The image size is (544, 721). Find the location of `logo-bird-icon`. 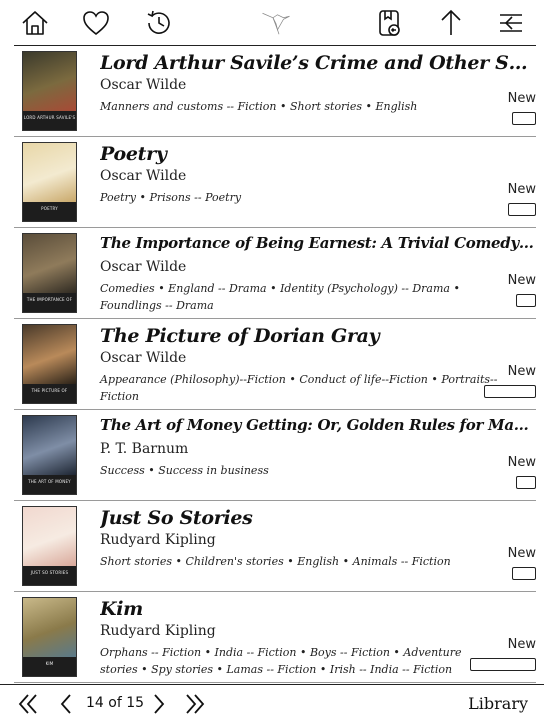

logo-bird-icon is located at coordinates (276, 23).